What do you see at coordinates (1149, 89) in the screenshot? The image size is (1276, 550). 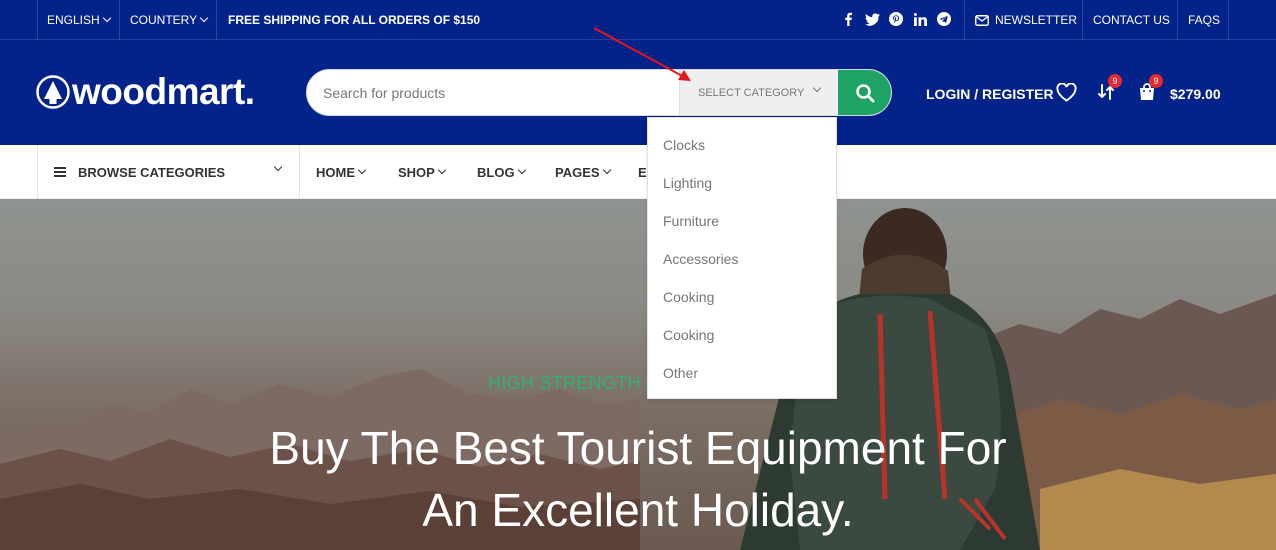 I see `cart-button: 9` at bounding box center [1149, 89].